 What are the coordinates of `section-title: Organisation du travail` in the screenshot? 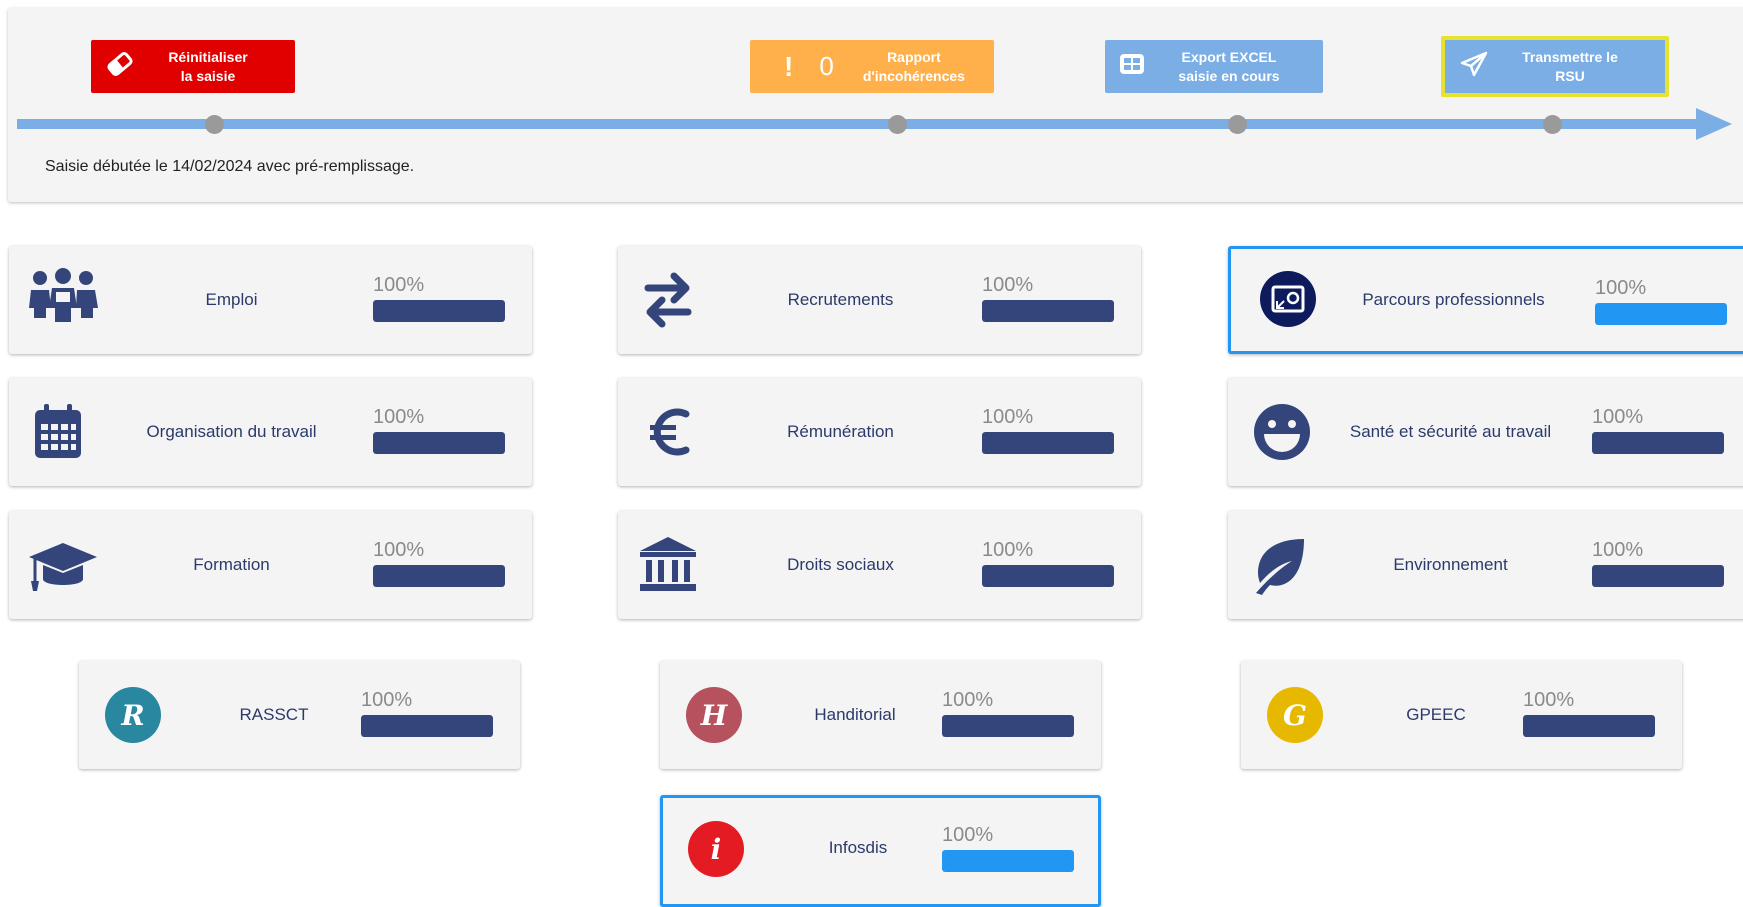 It's located at (231, 431).